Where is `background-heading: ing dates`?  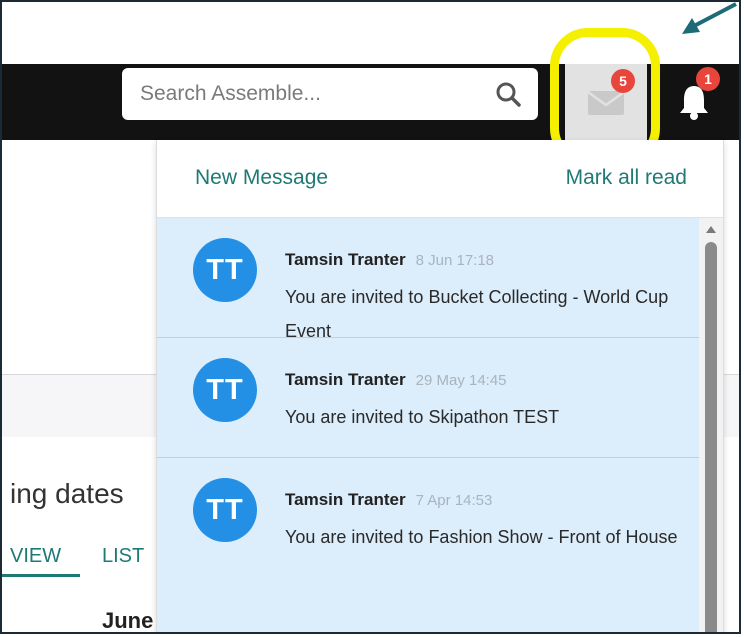 background-heading: ing dates is located at coordinates (67, 493).